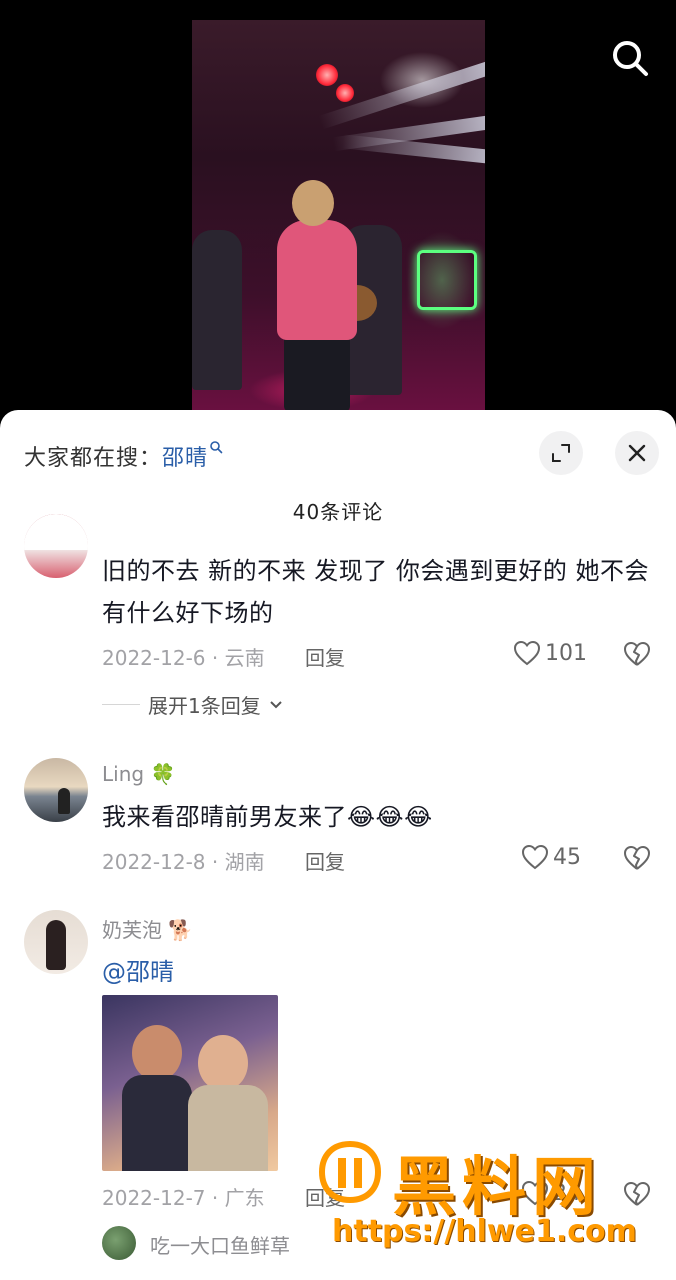  Describe the element at coordinates (313, 203) in the screenshot. I see `singer-head` at that location.